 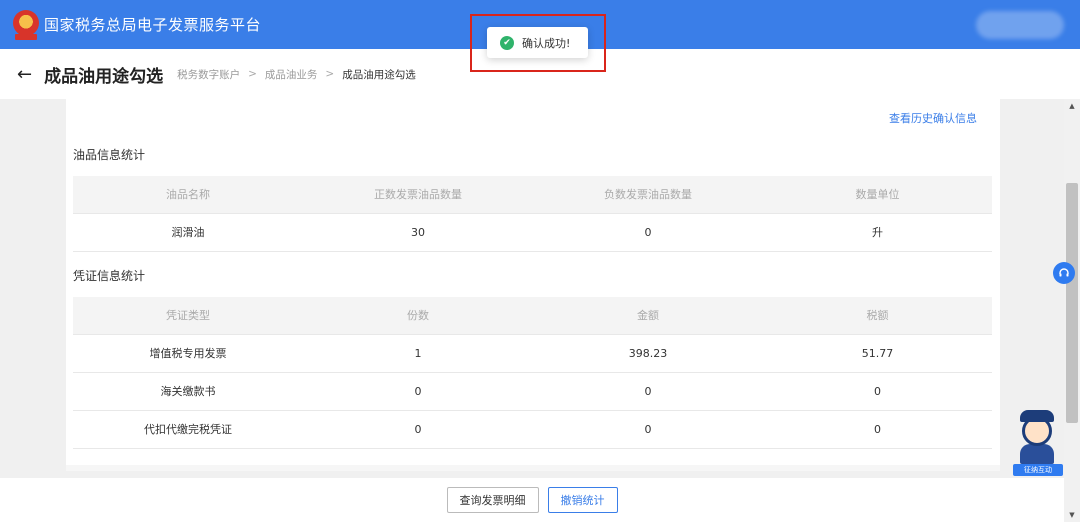 I want to click on assistant-avatar: 征纳互动, so click(x=1038, y=442).